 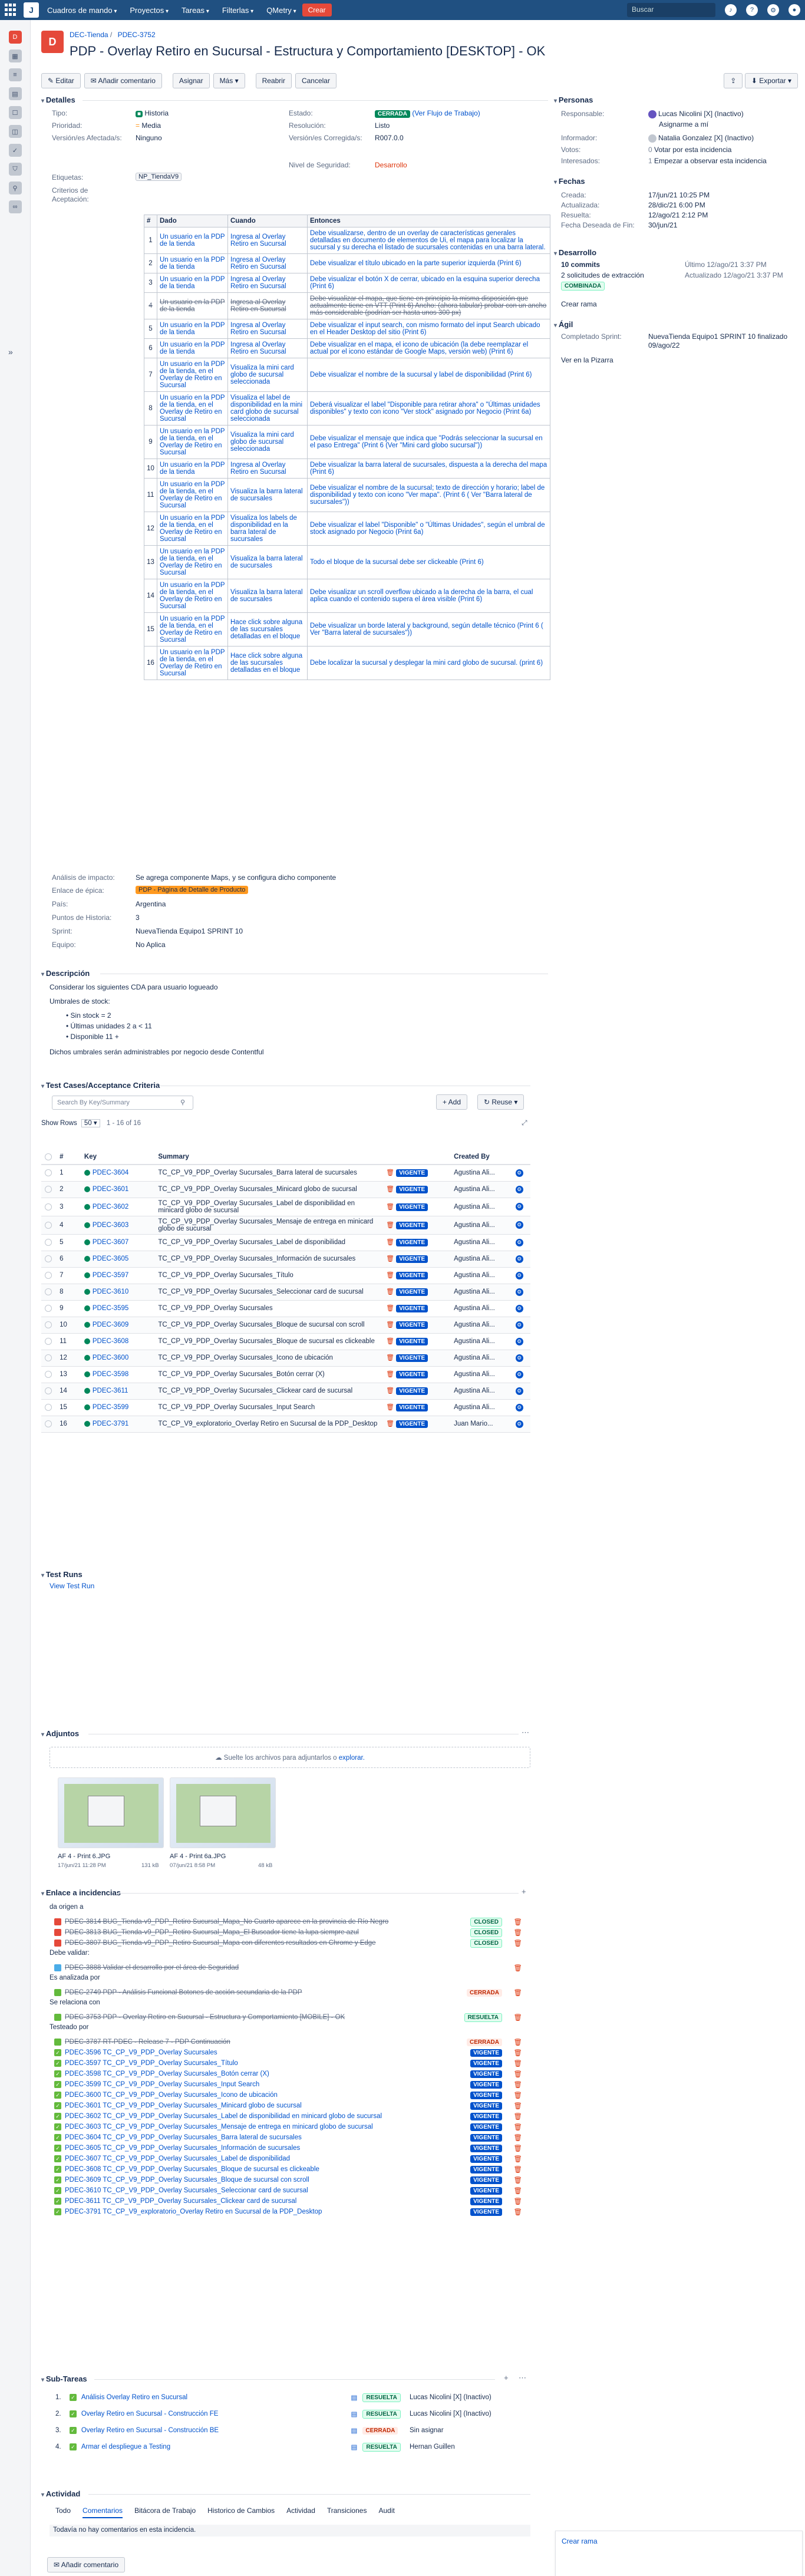 I want to click on project-icon: D, so click(x=52, y=42).